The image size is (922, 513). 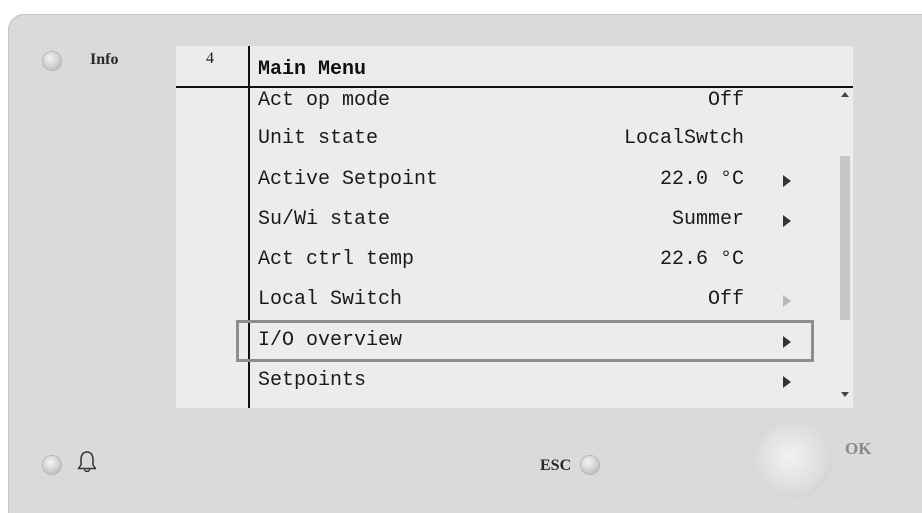 What do you see at coordinates (312, 69) in the screenshot?
I see `menu-title: Main Menu` at bounding box center [312, 69].